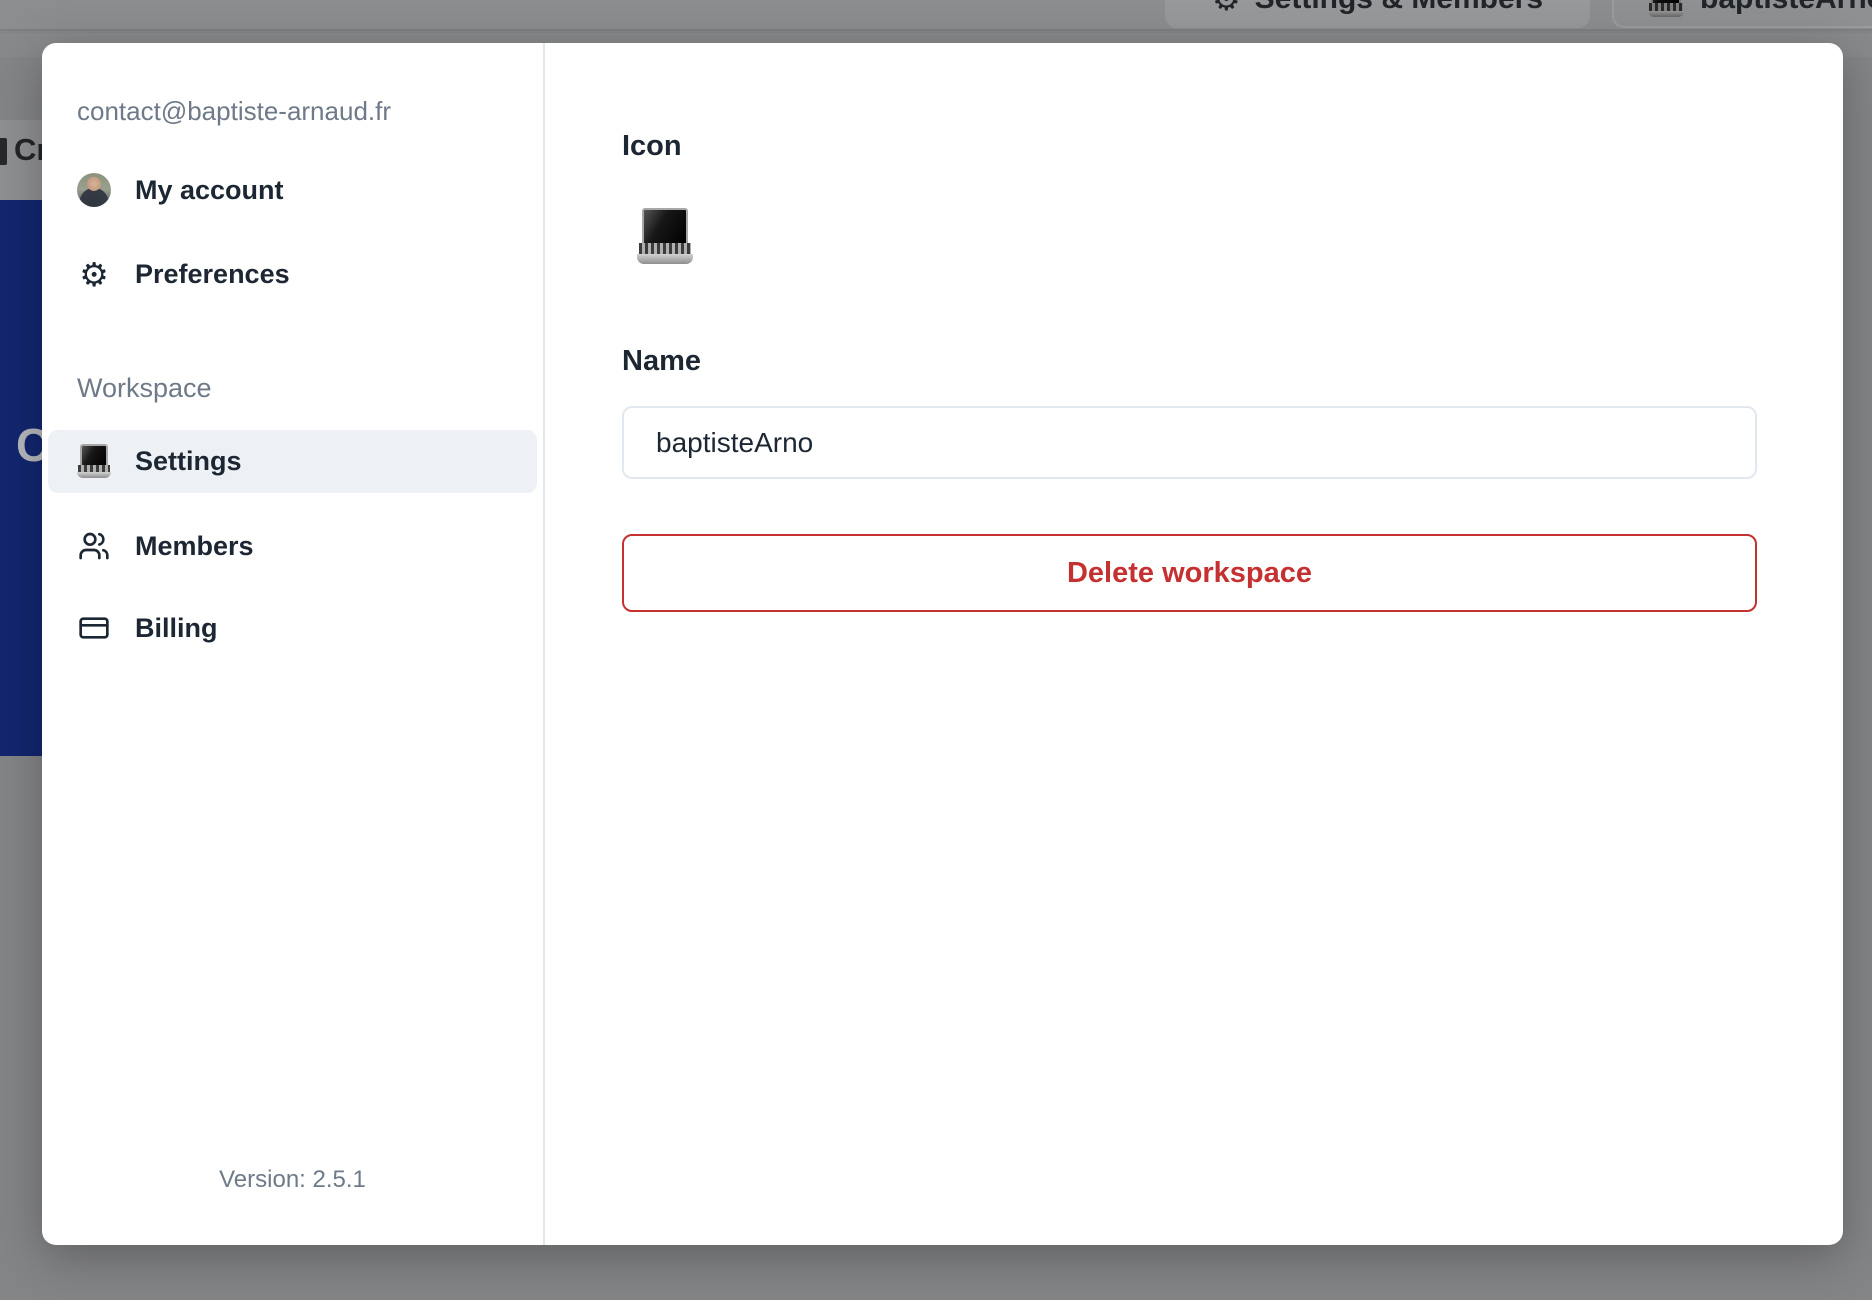 Image resolution: width=1872 pixels, height=1300 pixels. I want to click on settings-members-label: Settings & Members, so click(1399, 8).